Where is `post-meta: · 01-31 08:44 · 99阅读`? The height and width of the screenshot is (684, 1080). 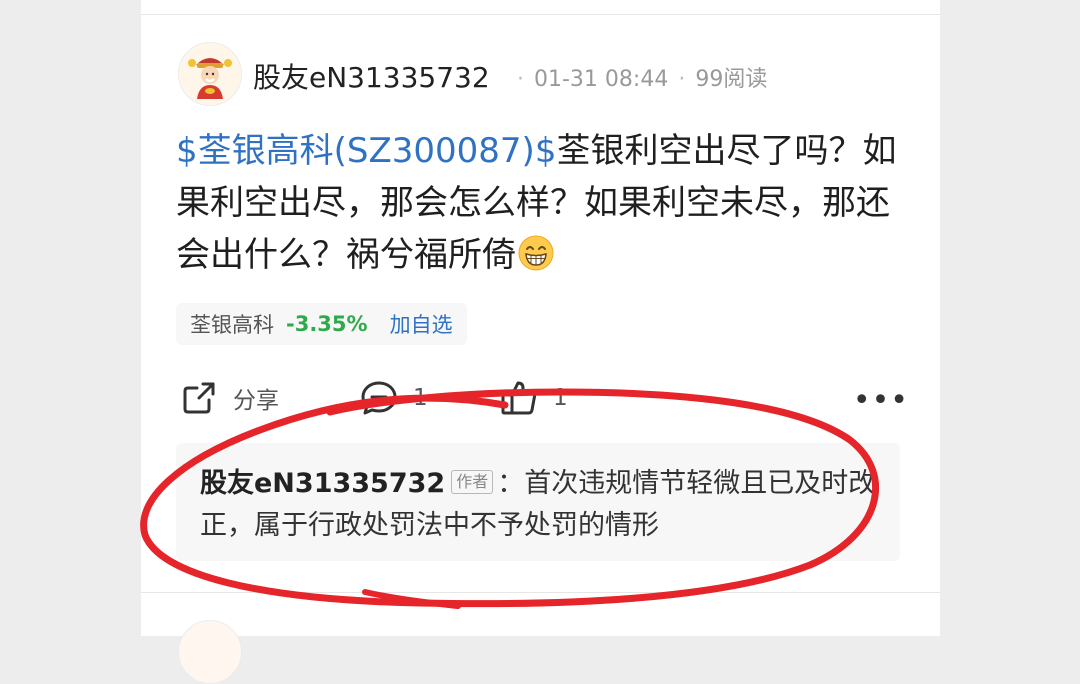
post-meta: · 01-31 08:44 · 99阅读 is located at coordinates (637, 77).